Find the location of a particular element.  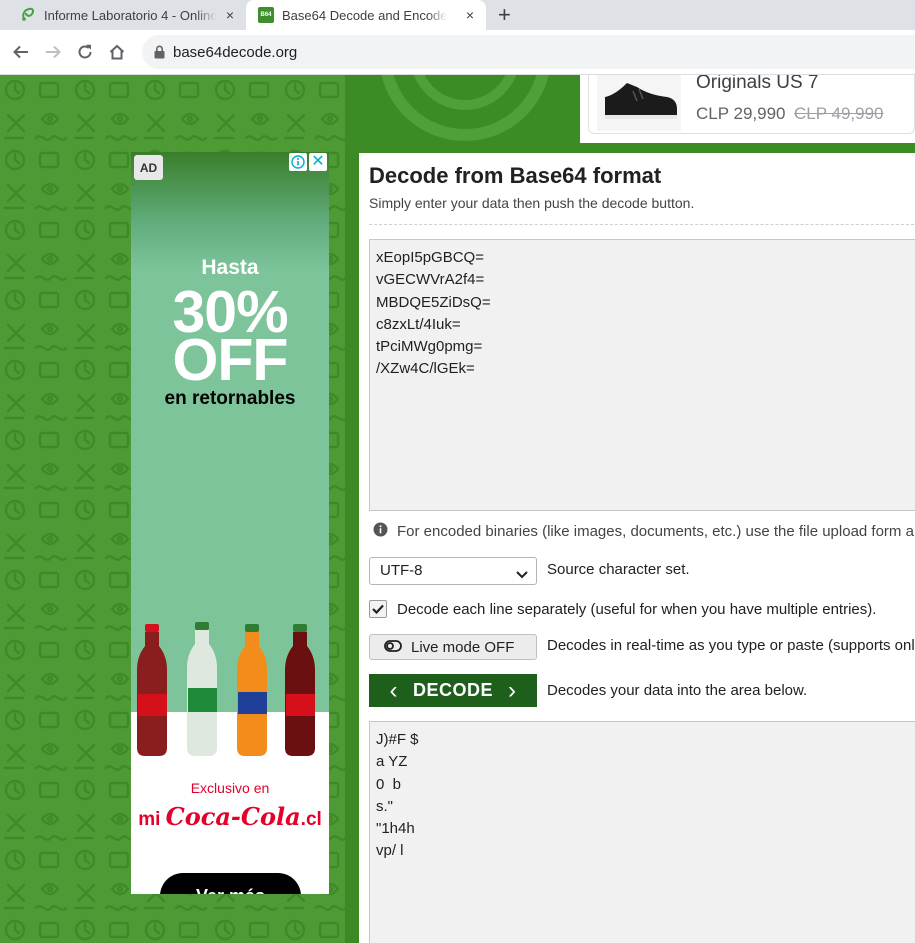

ad-off: OFF is located at coordinates (230, 360).